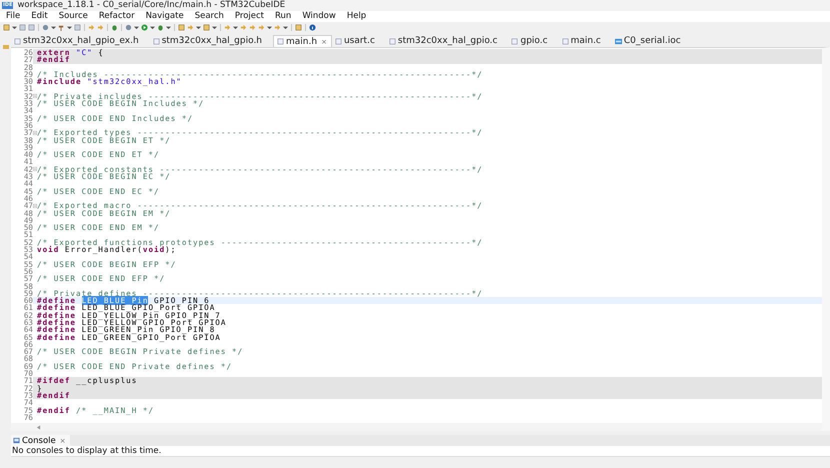 The width and height of the screenshot is (830, 468). Describe the element at coordinates (61, 27) in the screenshot. I see `hammer-icon` at that location.